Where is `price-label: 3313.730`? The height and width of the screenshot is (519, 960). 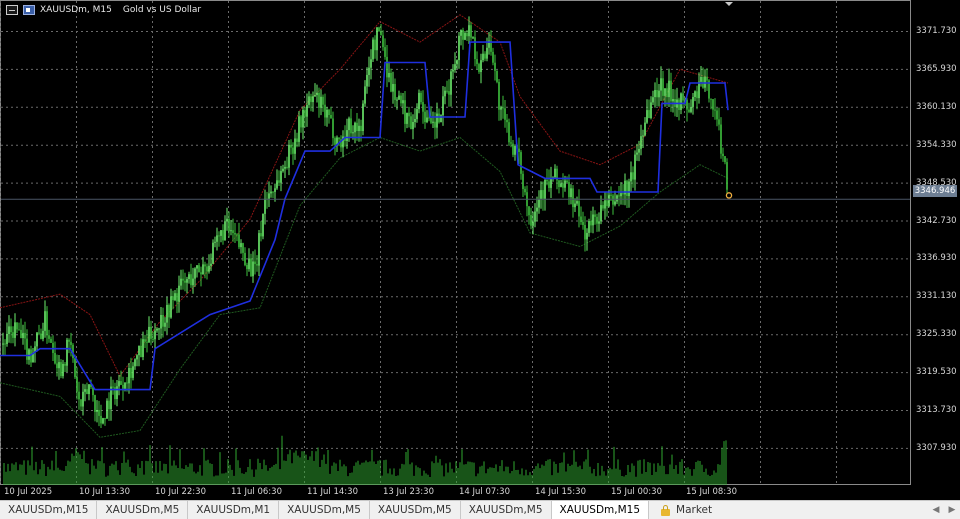 price-label: 3313.730 is located at coordinates (936, 410).